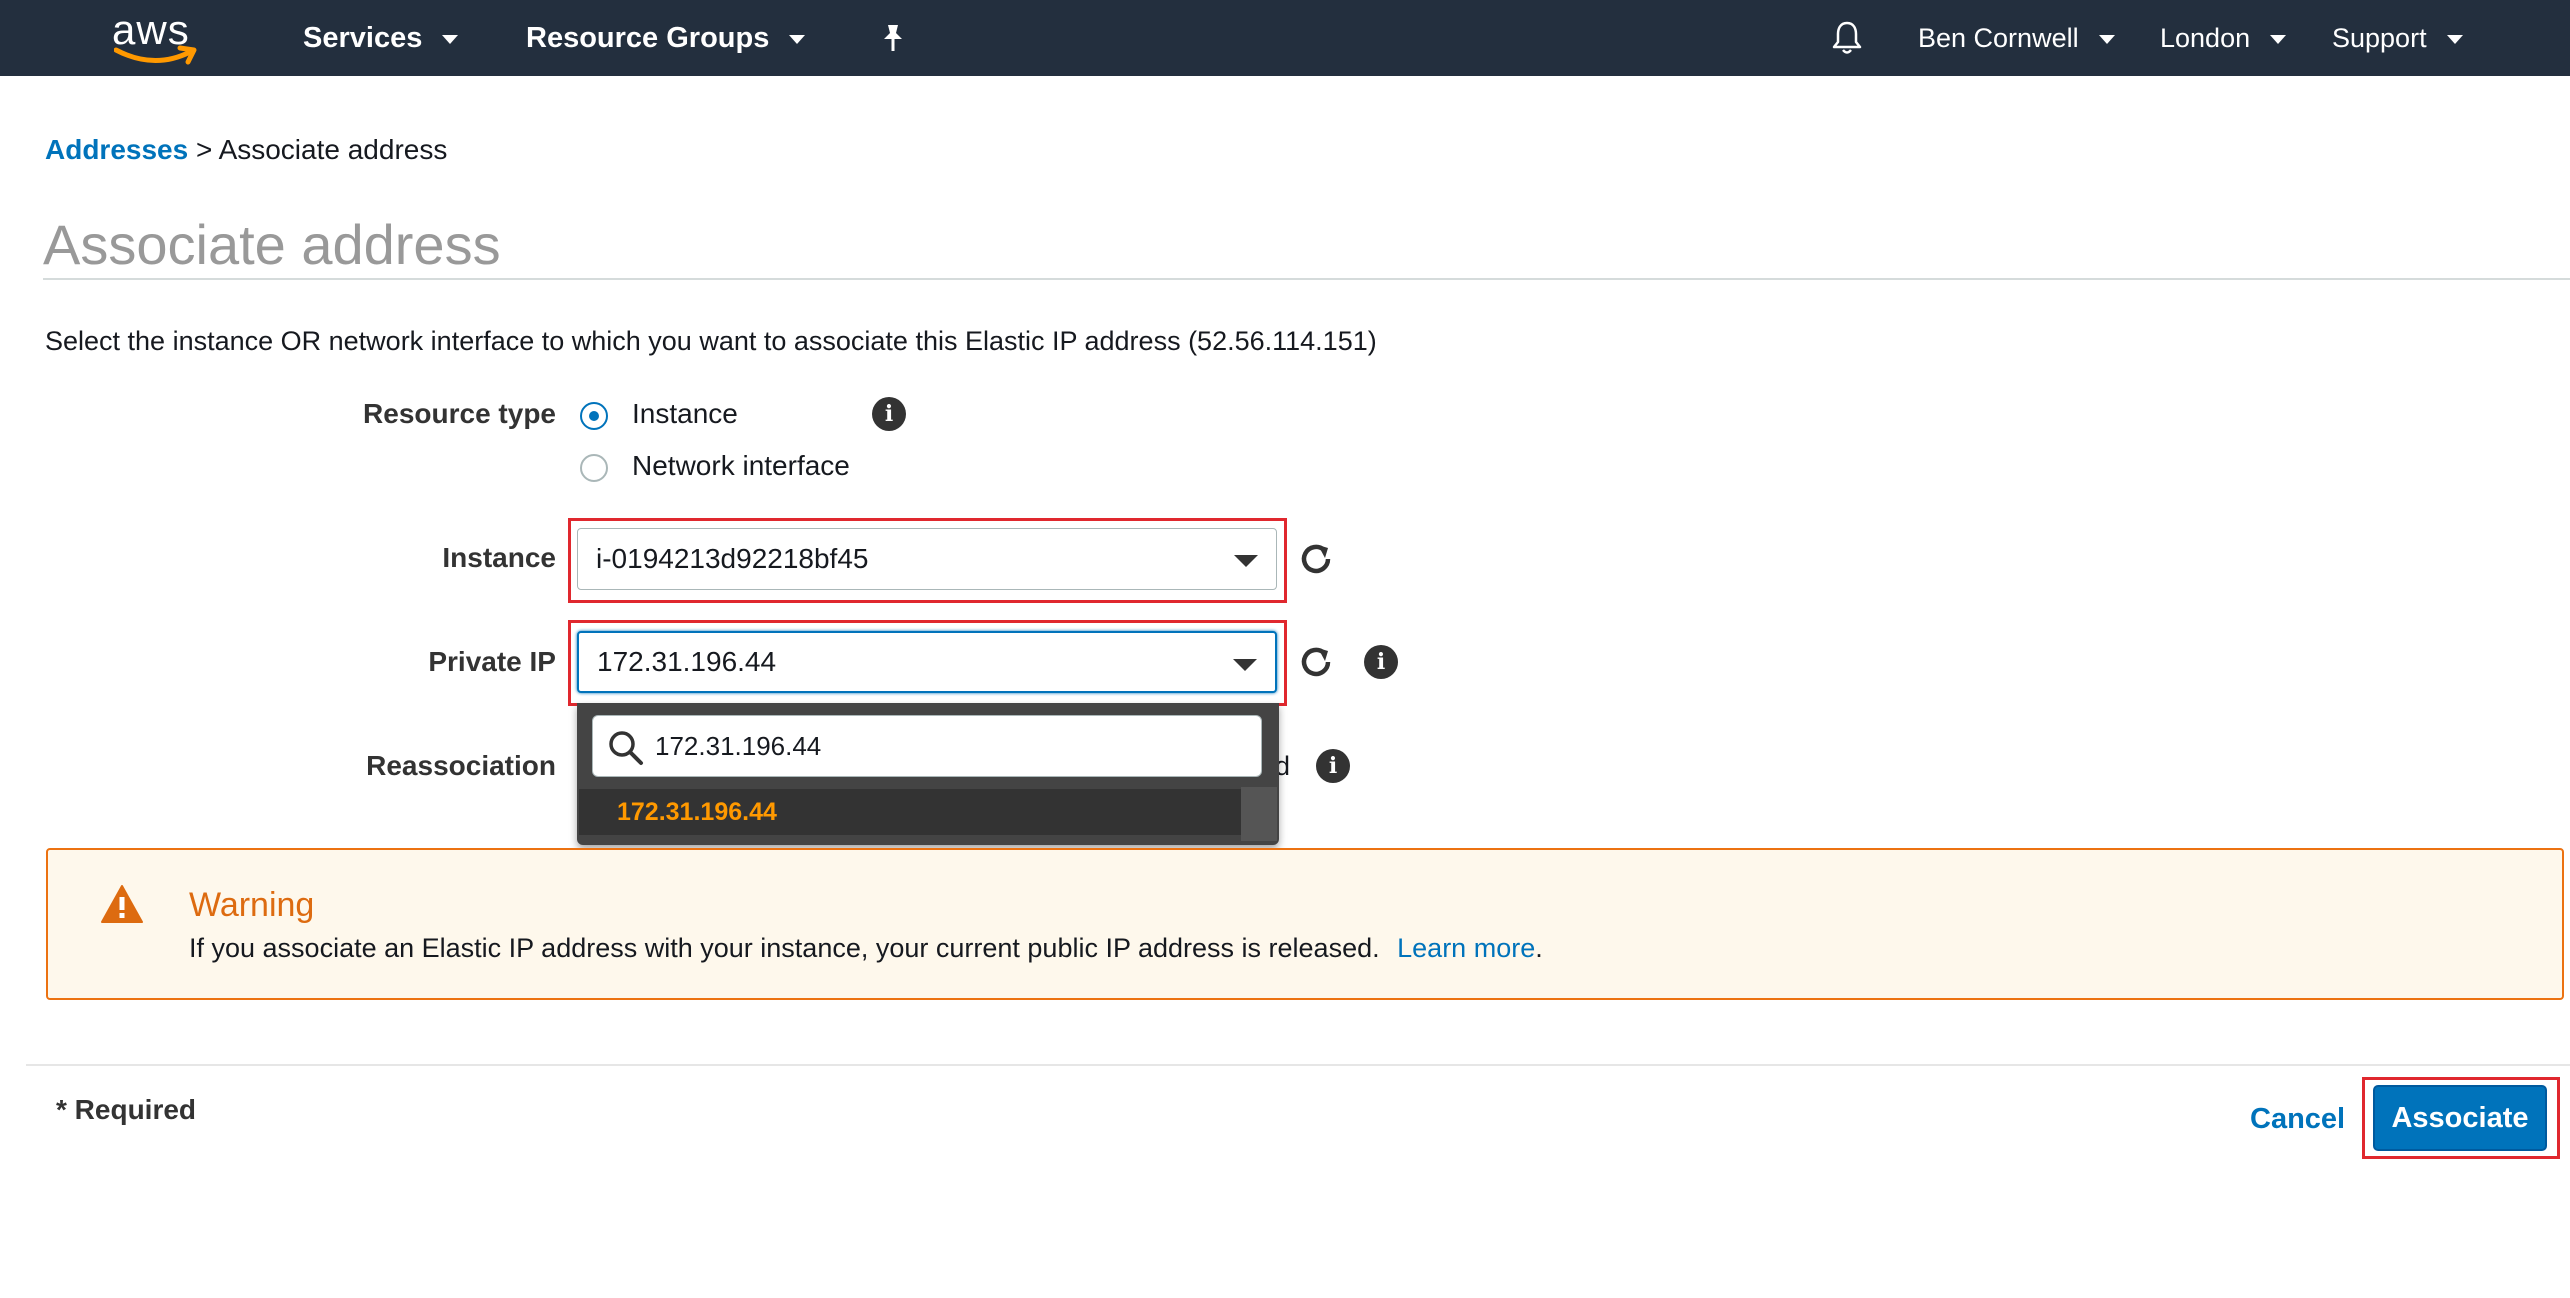 The width and height of the screenshot is (2570, 1298). What do you see at coordinates (272, 244) in the screenshot?
I see `page-title: Associate address` at bounding box center [272, 244].